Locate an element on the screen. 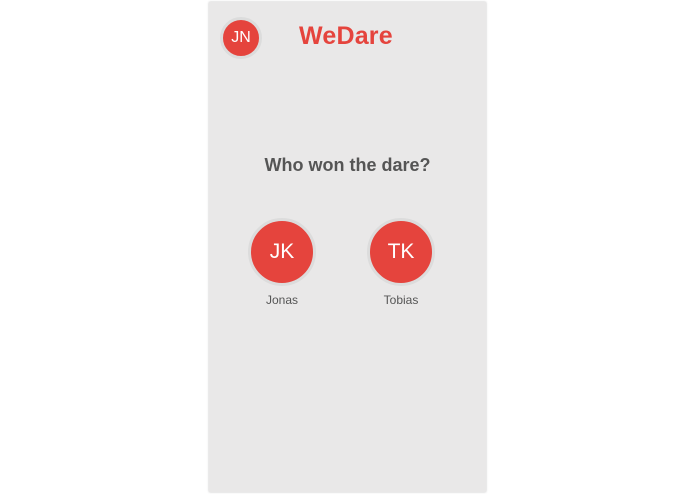 This screenshot has height=494, width=695. user-avatar-initials: JN is located at coordinates (241, 37).